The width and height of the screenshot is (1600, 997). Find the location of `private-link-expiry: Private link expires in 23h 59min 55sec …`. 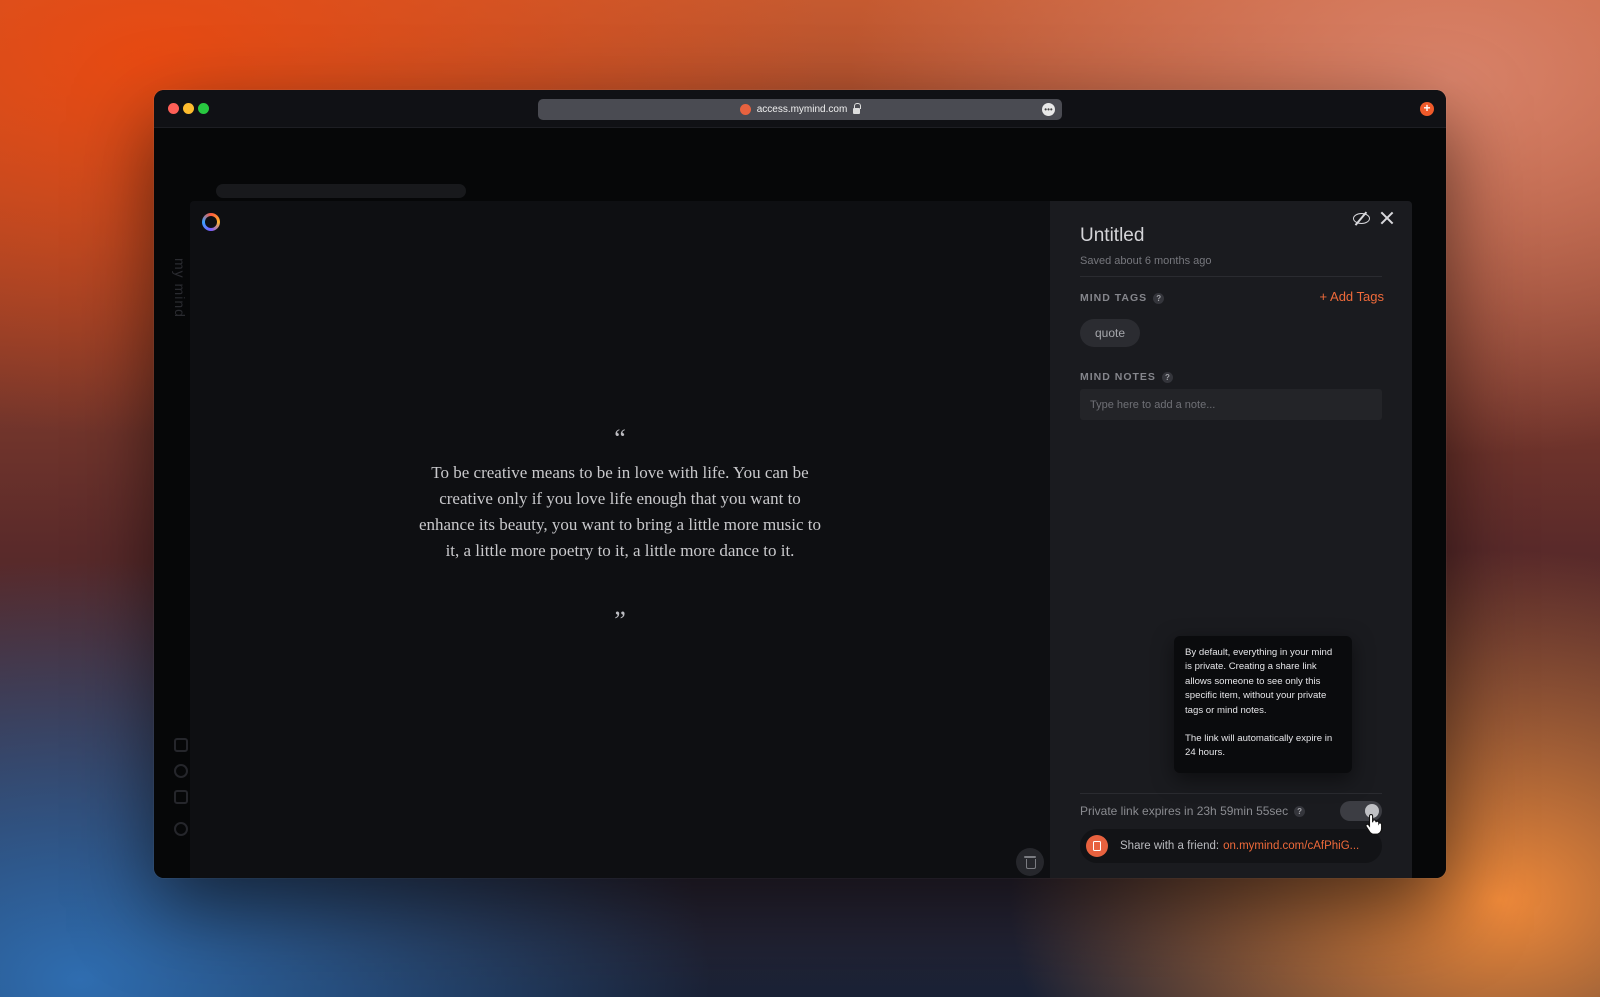

private-link-expiry: Private link expires in 23h 59min 55sec … is located at coordinates (1231, 811).